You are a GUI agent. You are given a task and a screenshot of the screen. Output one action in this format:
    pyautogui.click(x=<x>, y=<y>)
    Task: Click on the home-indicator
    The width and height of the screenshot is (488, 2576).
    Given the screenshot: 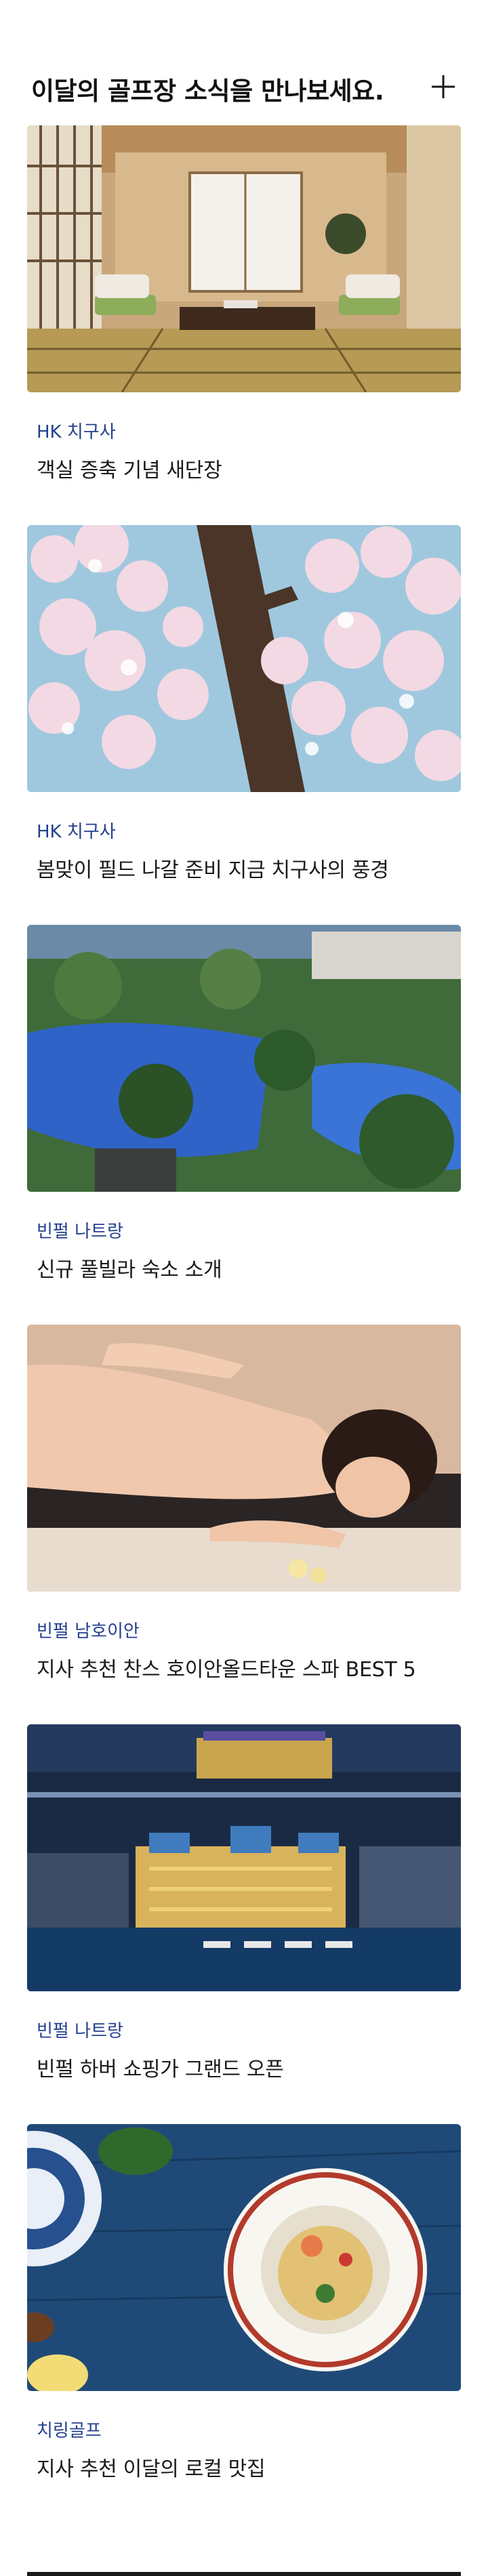 What is the action you would take?
    pyautogui.click(x=244, y=2574)
    